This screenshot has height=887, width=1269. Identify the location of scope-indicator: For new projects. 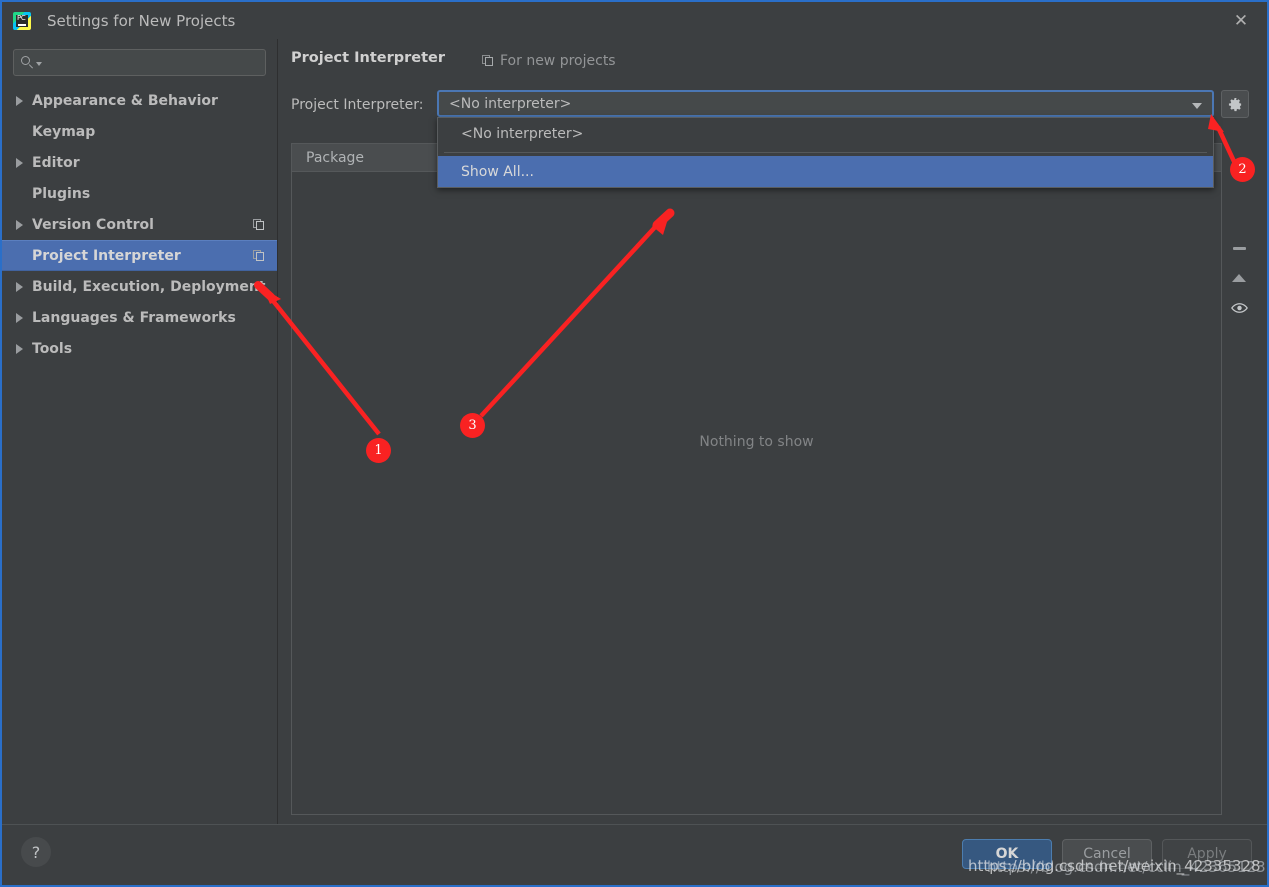
(549, 61).